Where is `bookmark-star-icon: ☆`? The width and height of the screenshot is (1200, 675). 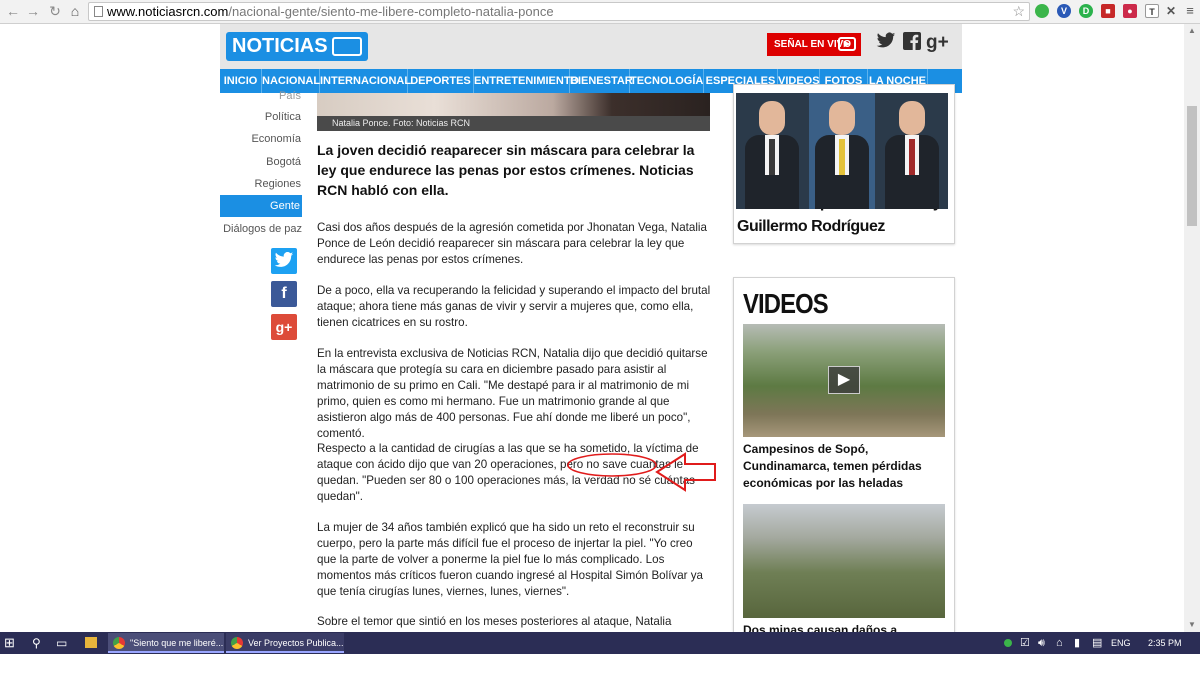
bookmark-star-icon: ☆ is located at coordinates (1018, 11).